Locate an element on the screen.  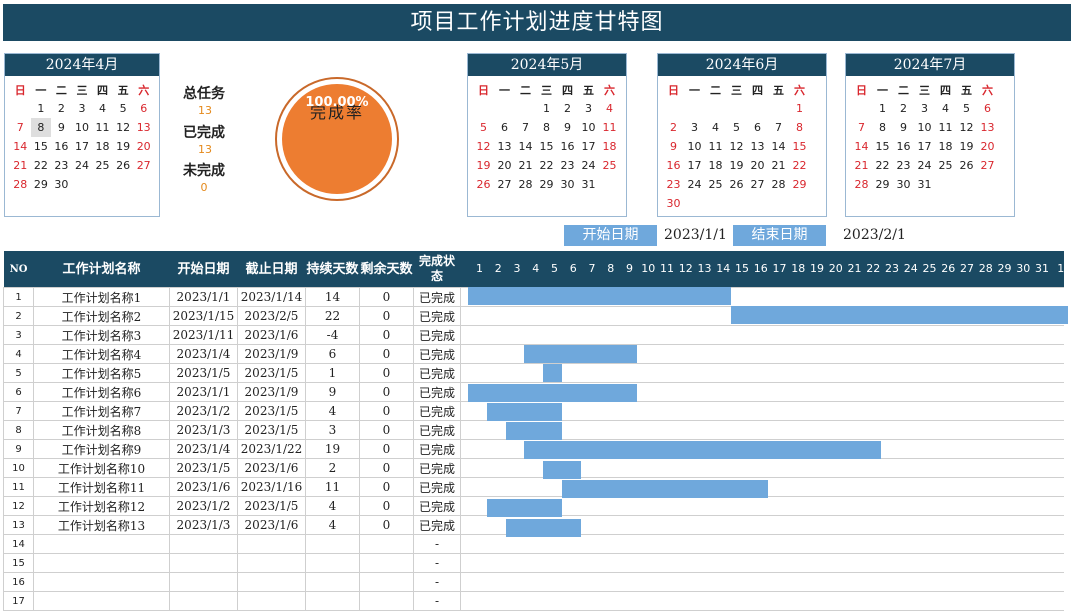
calendar-day: 8 is located at coordinates (799, 127).